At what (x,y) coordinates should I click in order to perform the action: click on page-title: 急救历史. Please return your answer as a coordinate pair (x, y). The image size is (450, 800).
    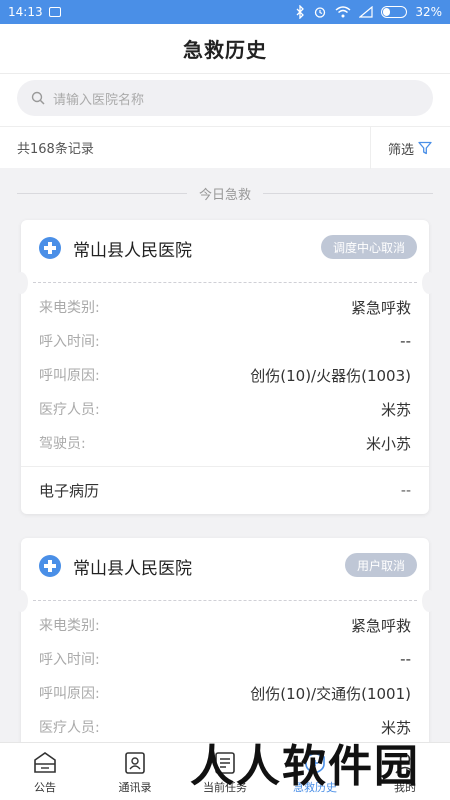
    Looking at the image, I should click on (225, 50).